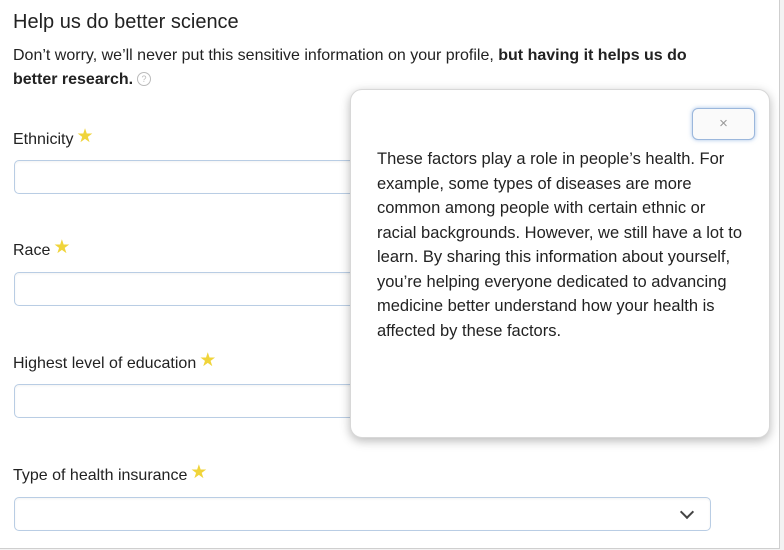  Describe the element at coordinates (100, 475) in the screenshot. I see `insurance-label-text: Type of health insurance` at that location.